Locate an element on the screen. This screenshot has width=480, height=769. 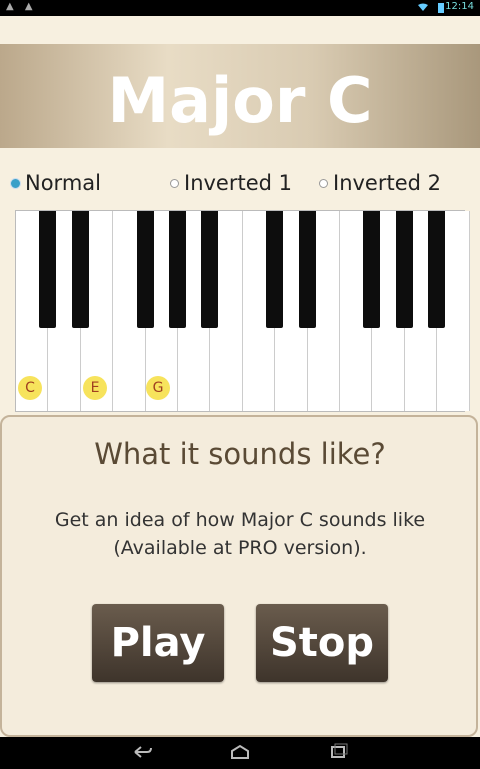
chord-variant-group: Normal Inverted 1 Inverted 2 is located at coordinates (240, 183).